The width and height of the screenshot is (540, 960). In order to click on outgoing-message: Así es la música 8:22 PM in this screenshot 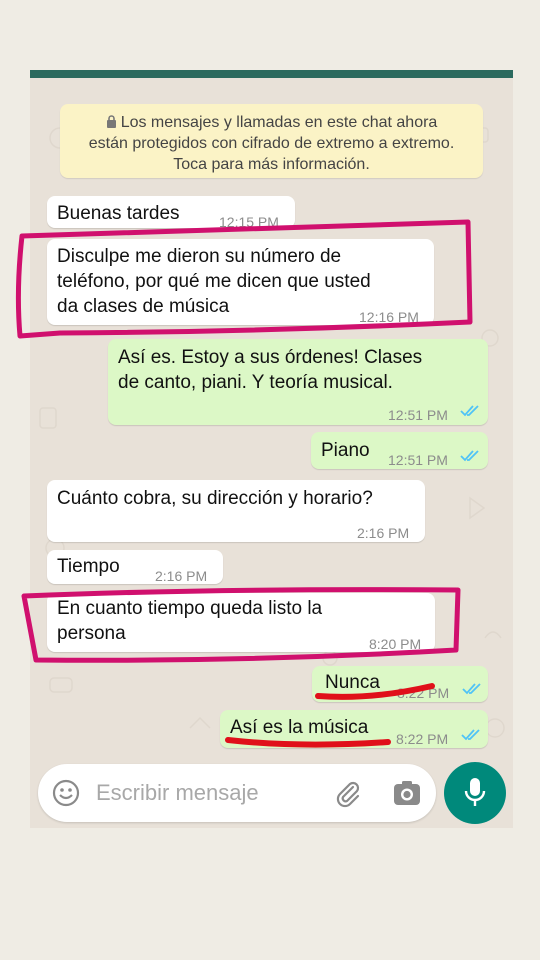, I will do `click(354, 729)`.